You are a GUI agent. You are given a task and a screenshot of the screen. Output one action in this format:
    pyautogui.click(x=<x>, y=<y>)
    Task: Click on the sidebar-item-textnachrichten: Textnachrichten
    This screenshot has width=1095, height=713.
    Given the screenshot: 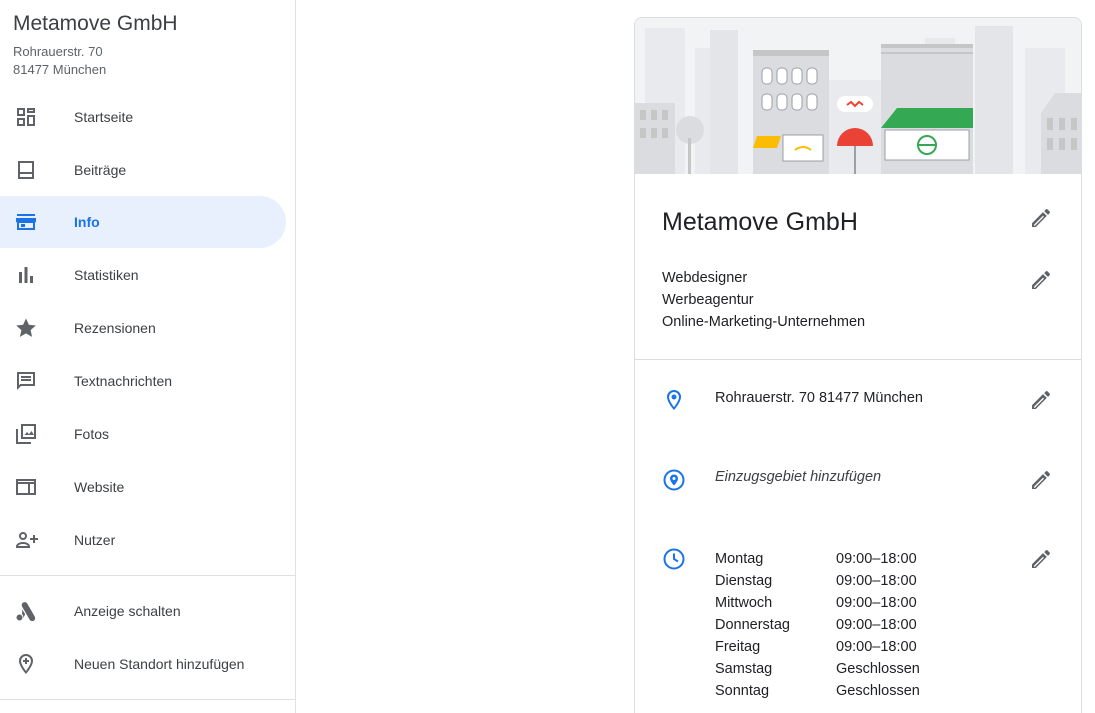 What is the action you would take?
    pyautogui.click(x=143, y=381)
    